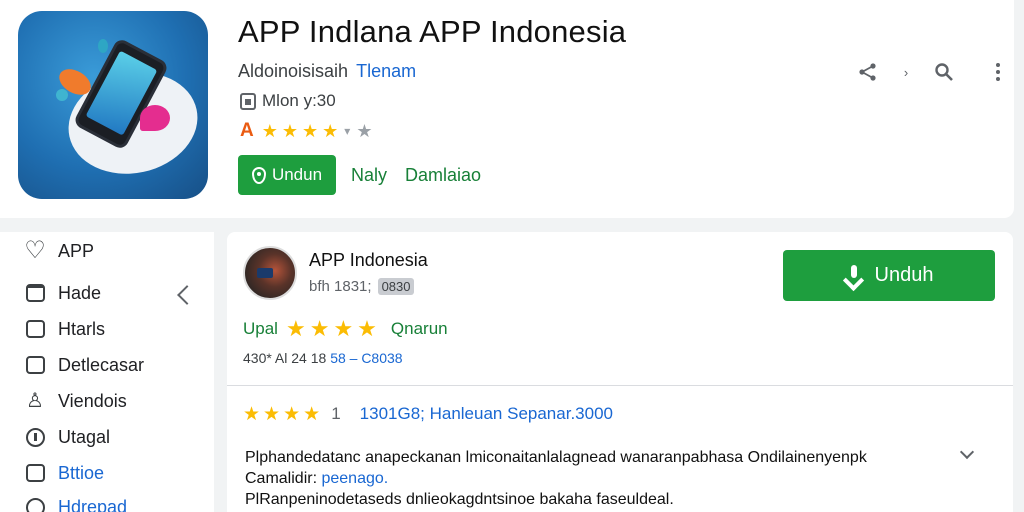 Image resolution: width=1024 pixels, height=512 pixels. What do you see at coordinates (92, 400) in the screenshot?
I see `sidebar-item-label: Viendois` at bounding box center [92, 400].